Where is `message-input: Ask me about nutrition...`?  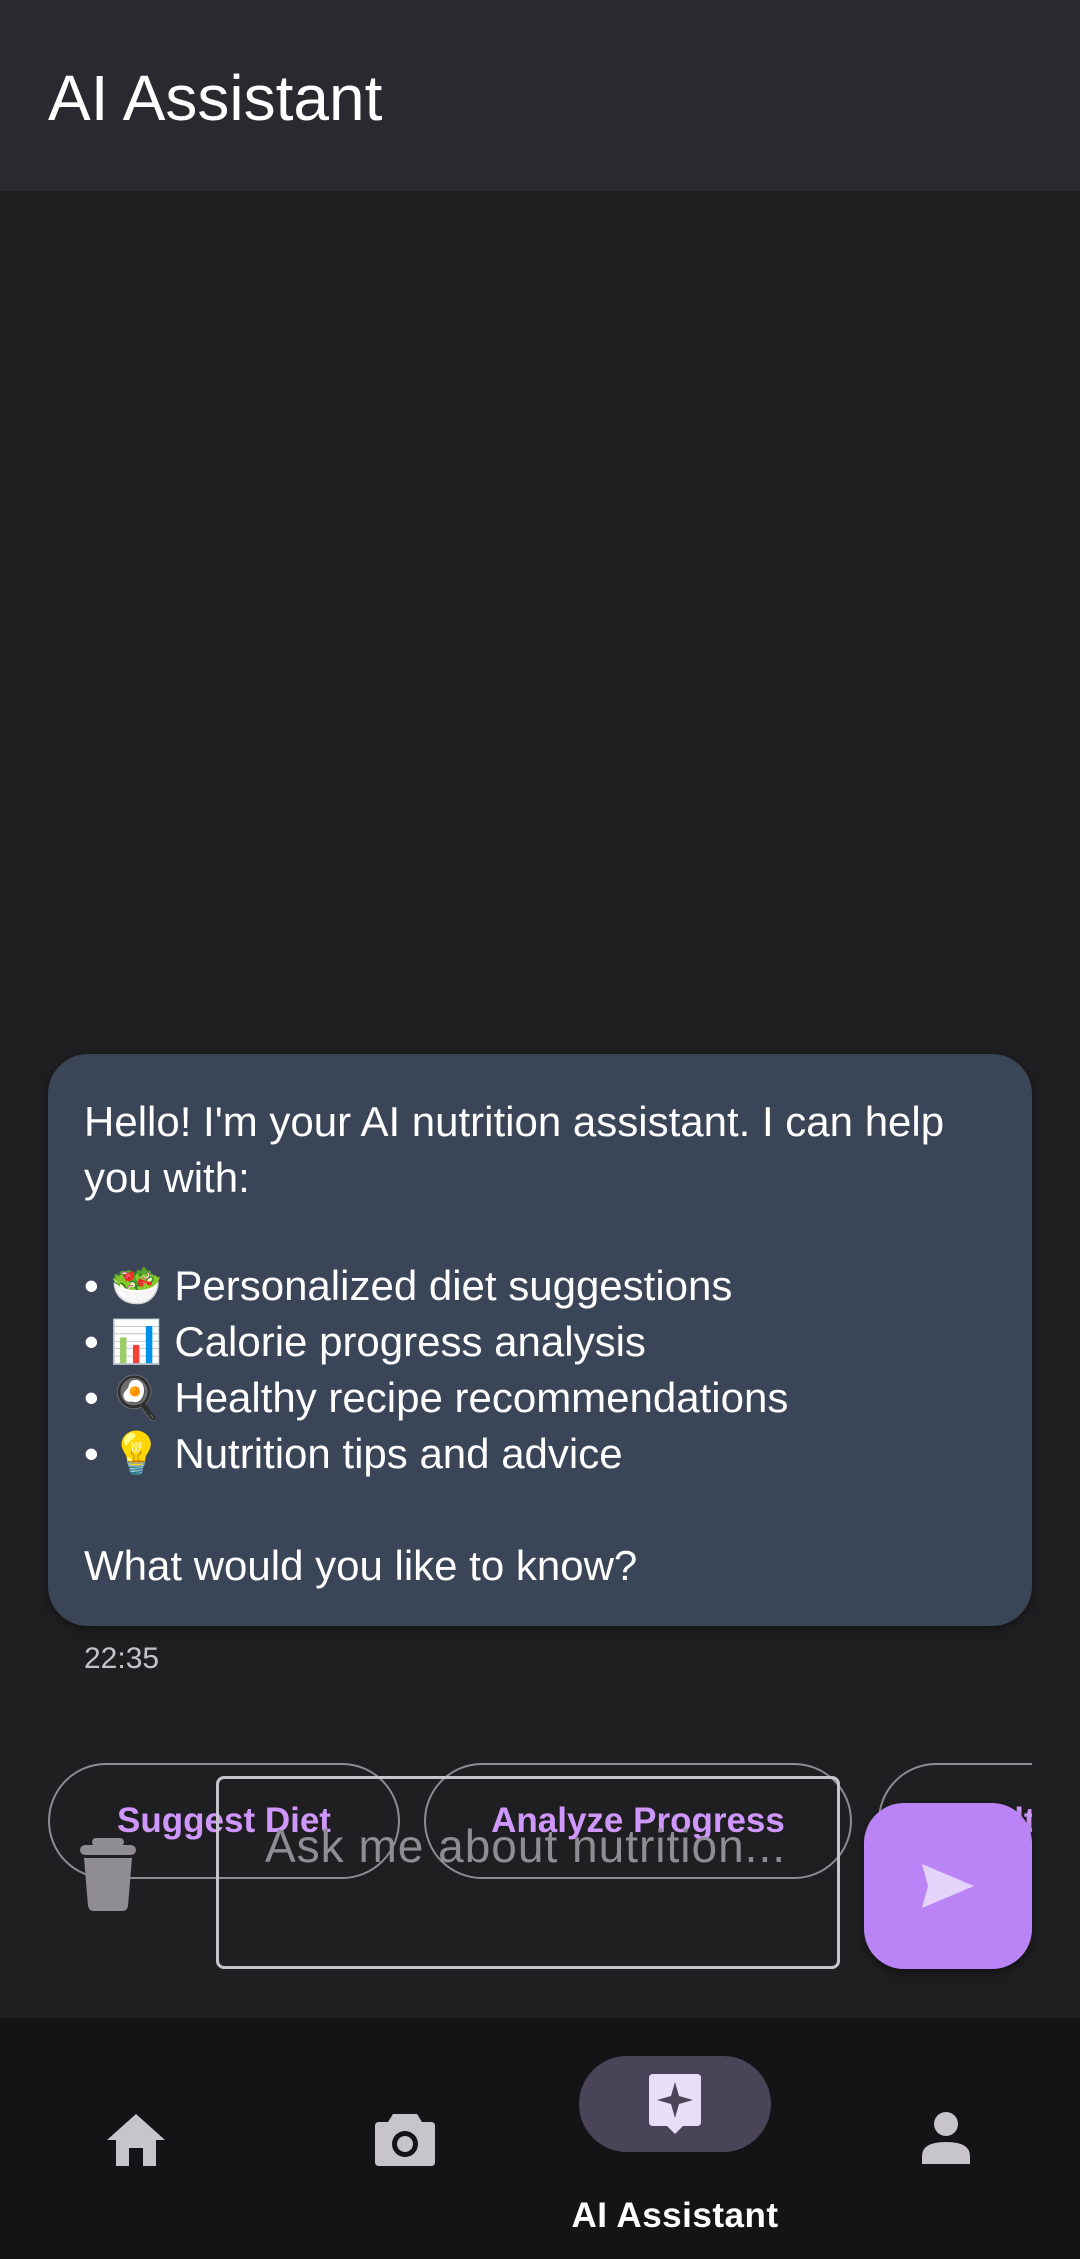
message-input: Ask me about nutrition... is located at coordinates (528, 1872).